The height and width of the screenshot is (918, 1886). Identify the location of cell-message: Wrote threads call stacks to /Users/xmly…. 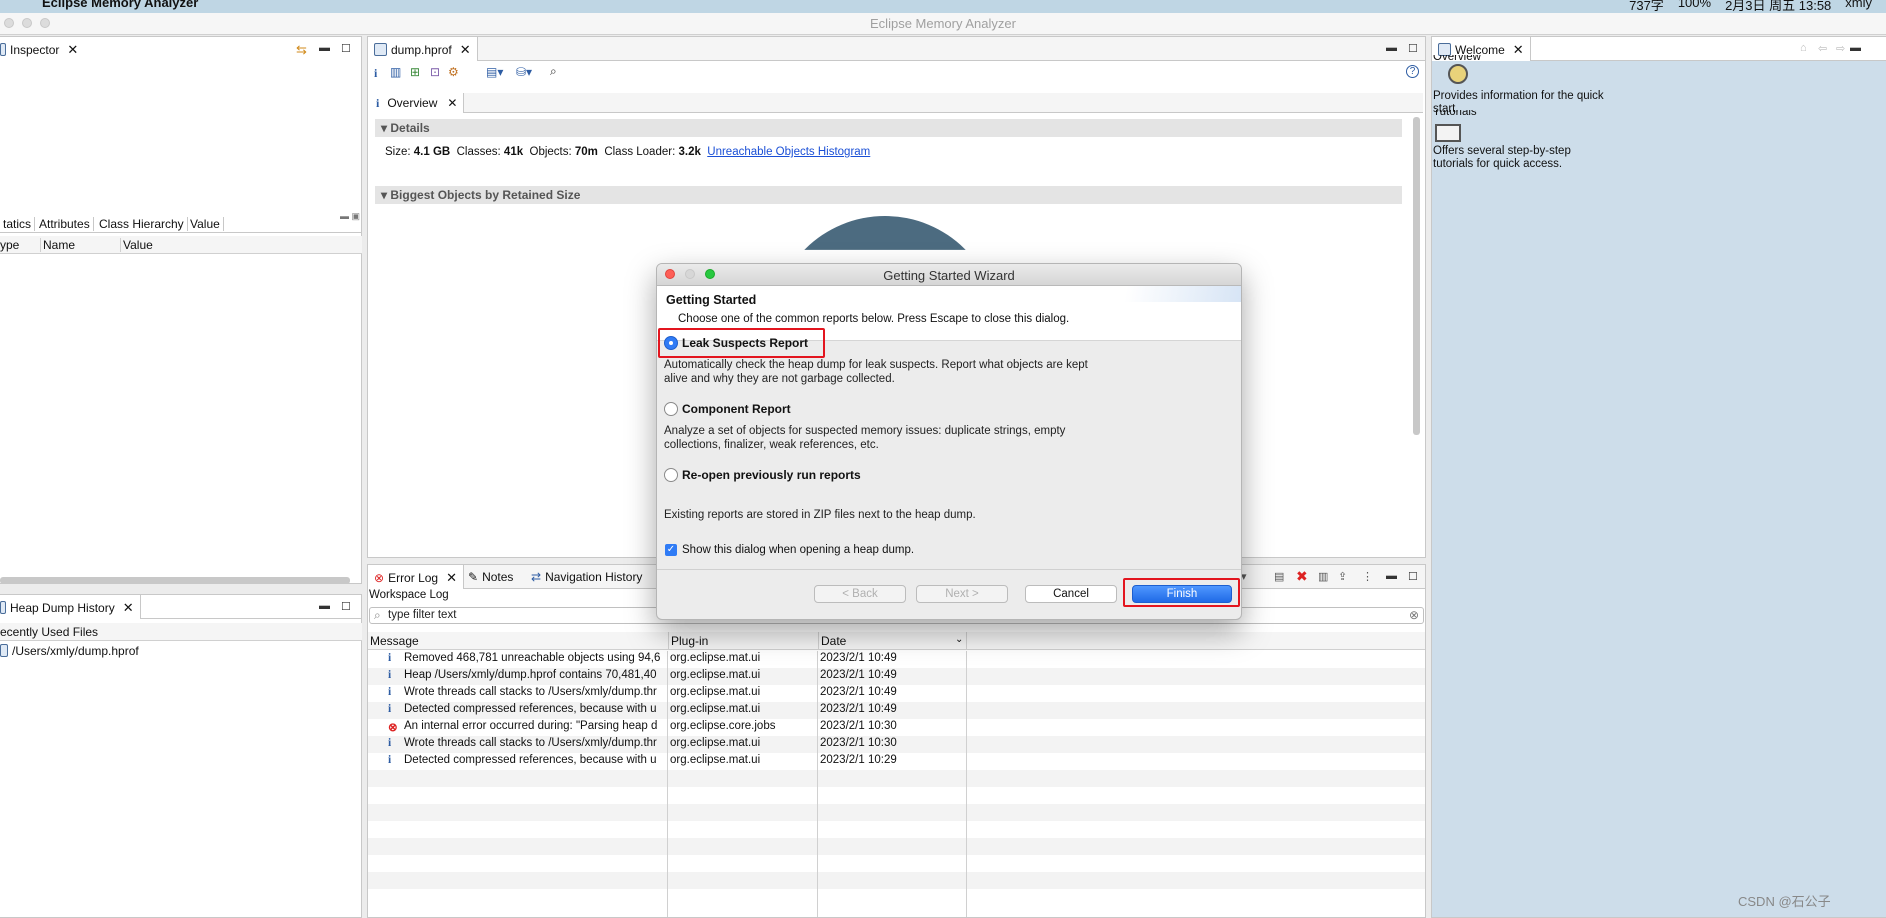
(530, 692).